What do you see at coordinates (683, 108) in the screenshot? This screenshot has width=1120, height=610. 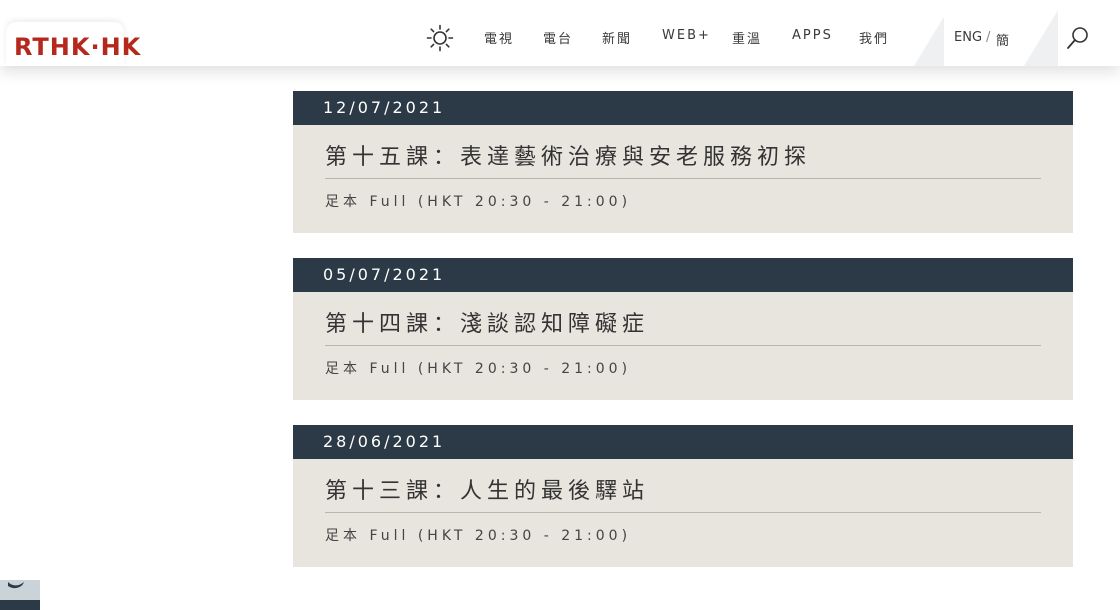 I see `episode-date: 12/07/2021` at bounding box center [683, 108].